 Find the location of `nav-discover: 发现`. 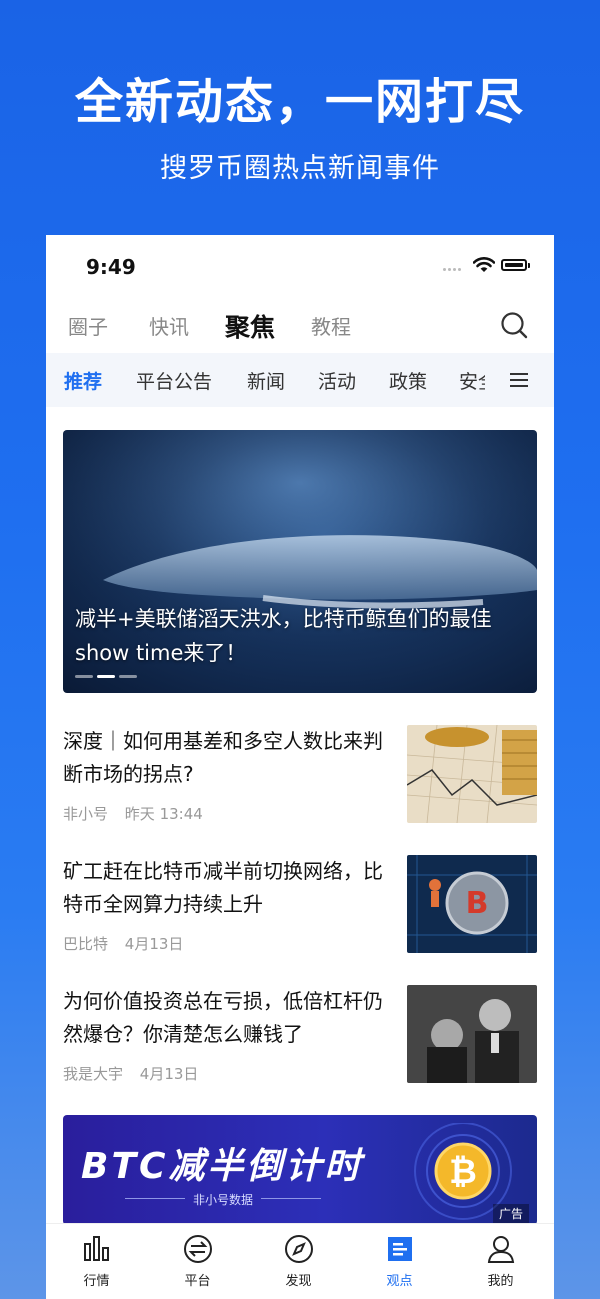

nav-discover: 发现 is located at coordinates (298, 1261).